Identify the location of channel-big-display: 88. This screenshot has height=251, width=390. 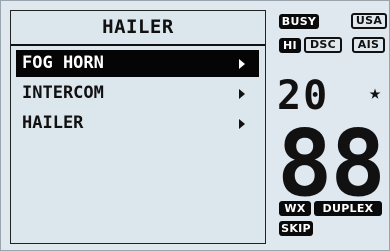
(331, 163).